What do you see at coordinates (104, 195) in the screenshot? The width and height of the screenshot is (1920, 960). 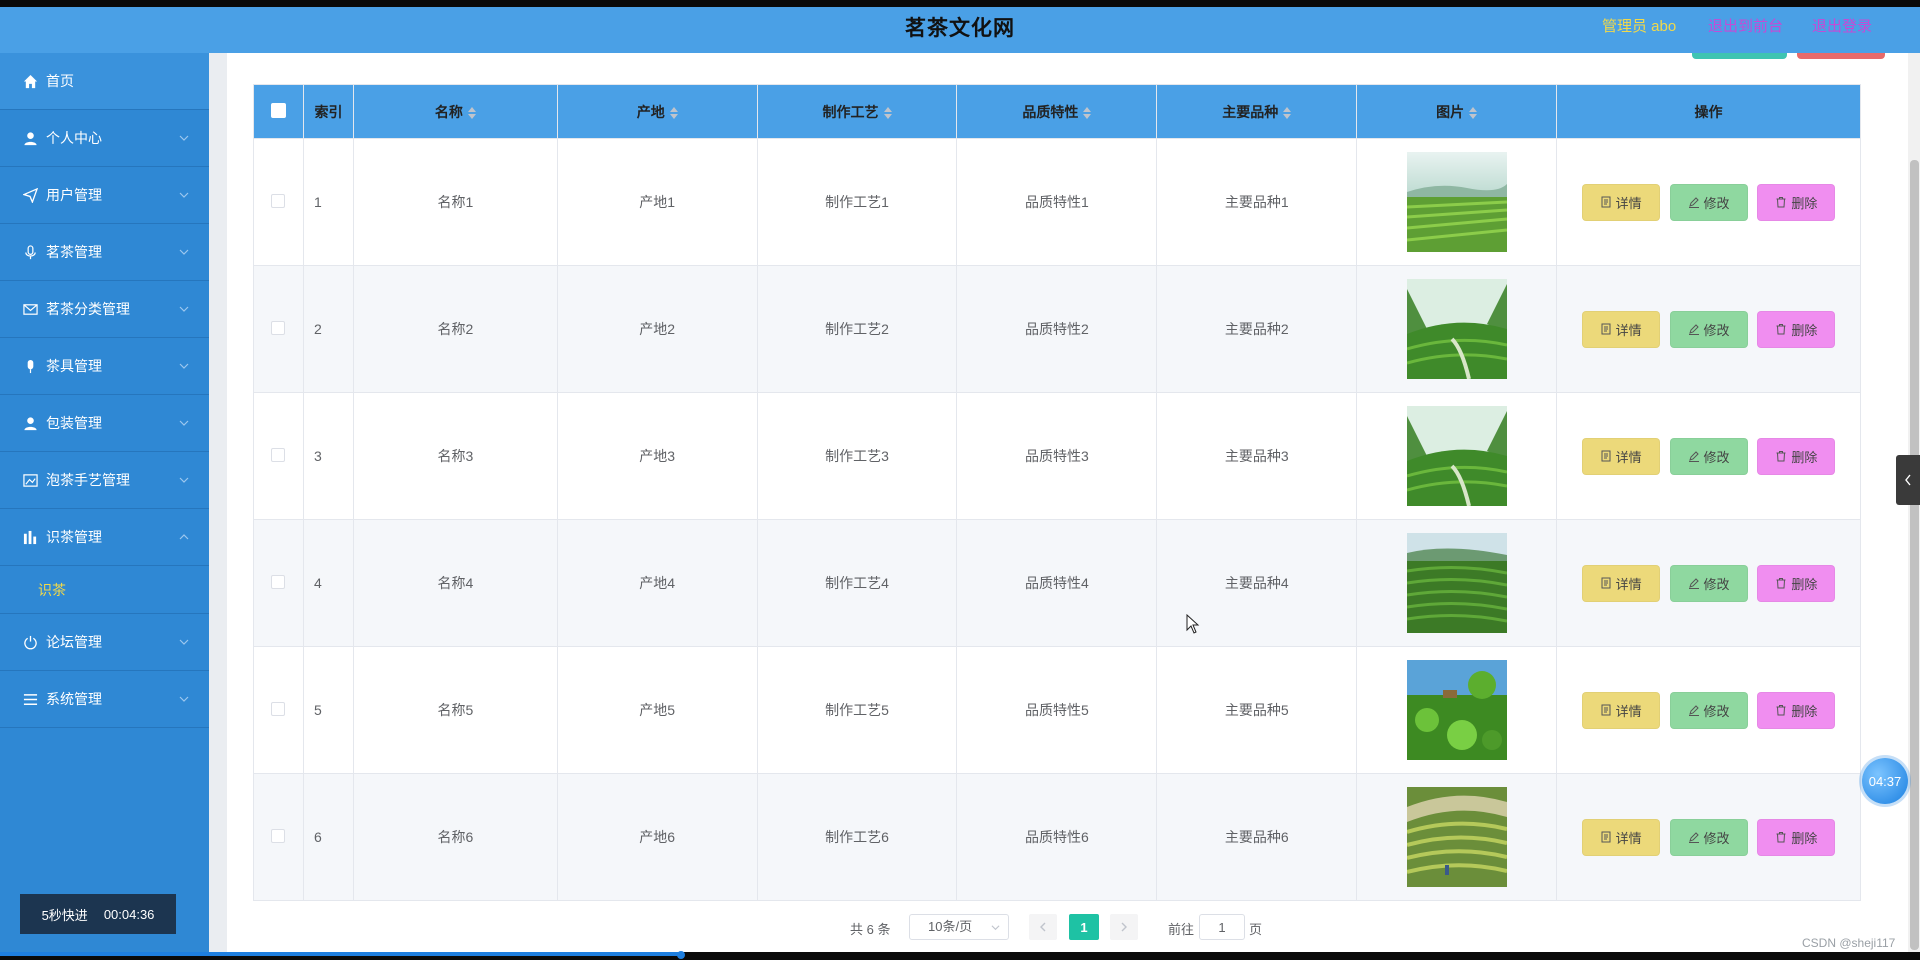 I see `sidebar-item-user-management: 用户管理` at bounding box center [104, 195].